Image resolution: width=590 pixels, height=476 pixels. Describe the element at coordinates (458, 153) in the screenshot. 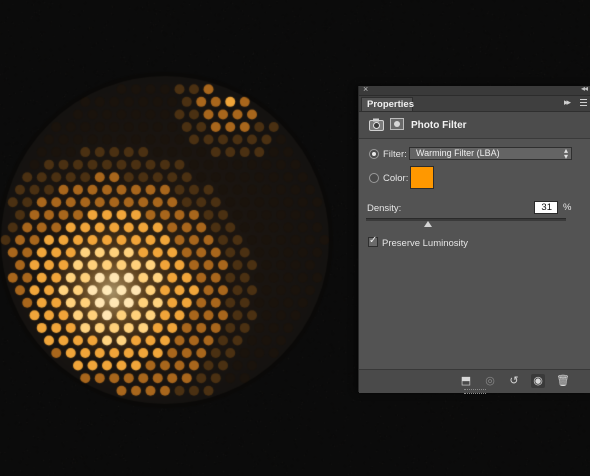

I see `filter-select-value: Warming Filter (LBA)` at that location.